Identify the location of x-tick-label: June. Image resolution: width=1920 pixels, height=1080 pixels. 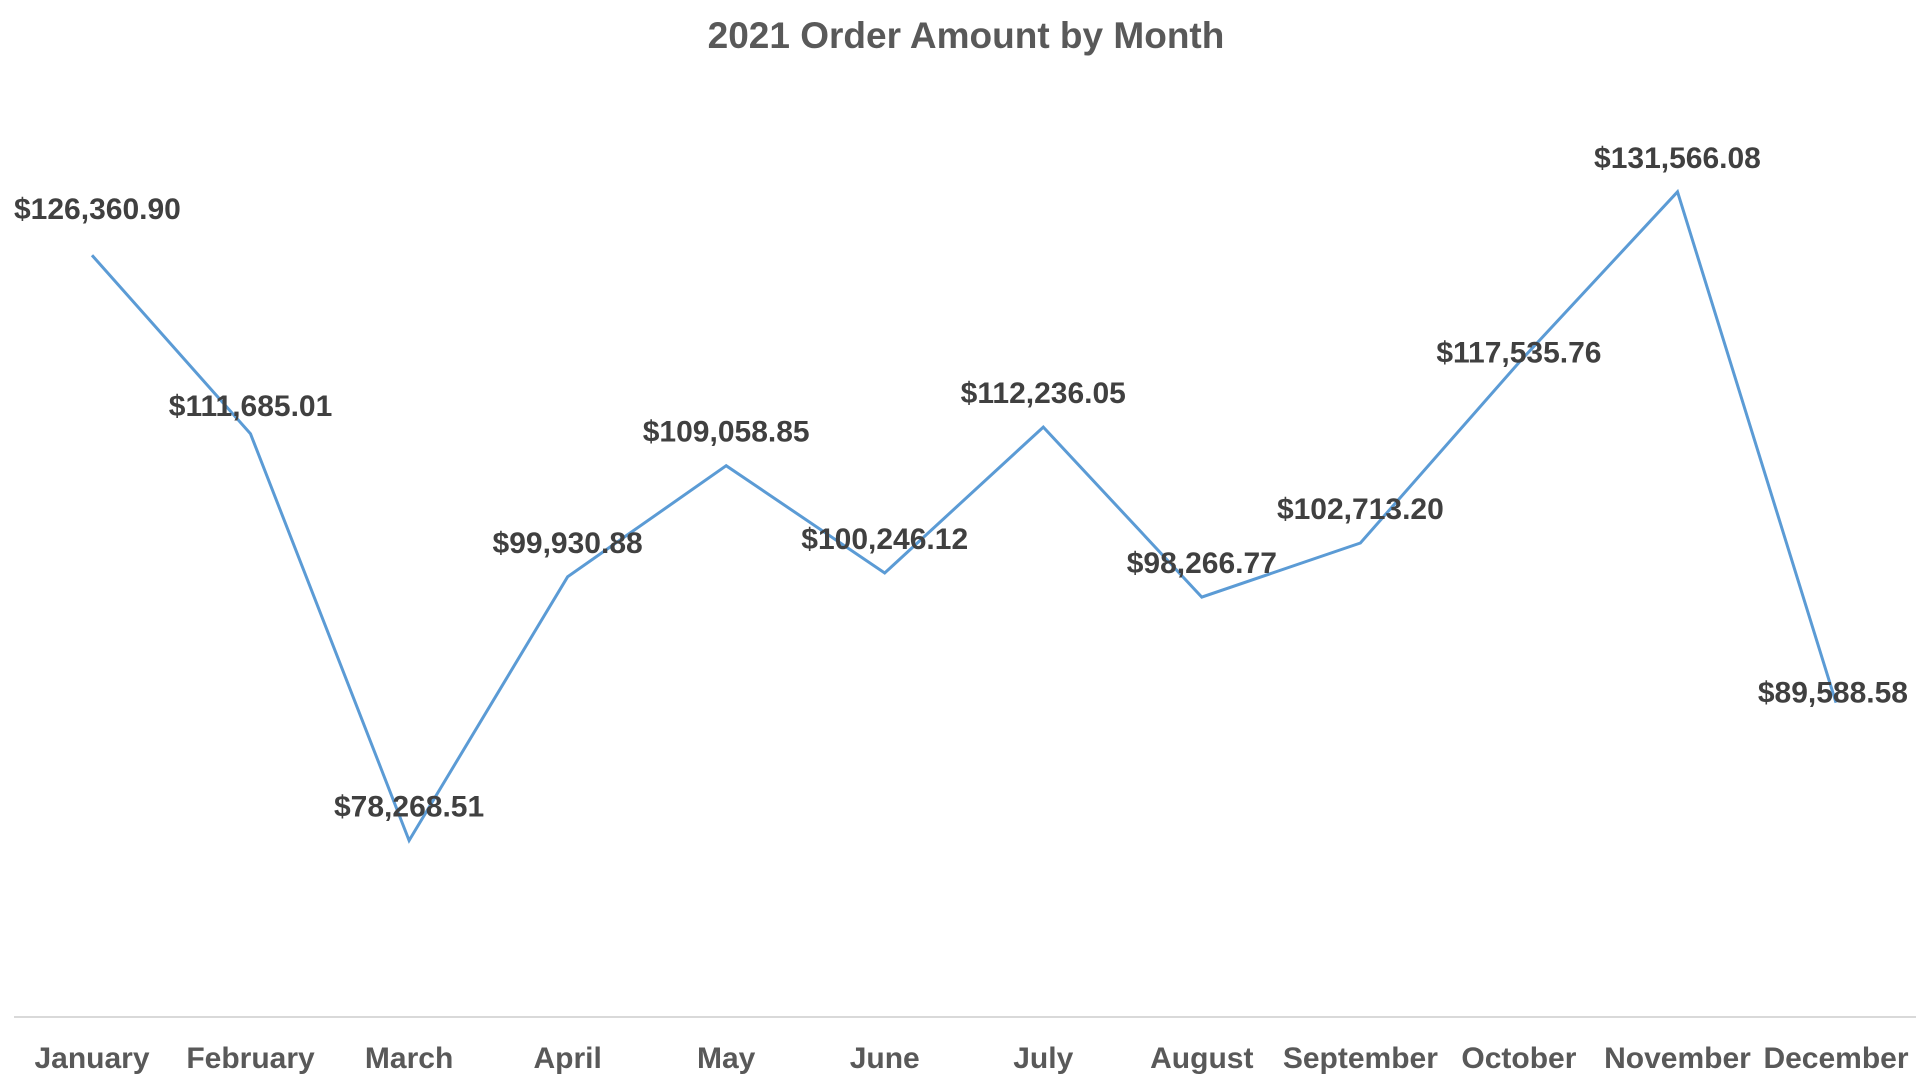
(885, 1058).